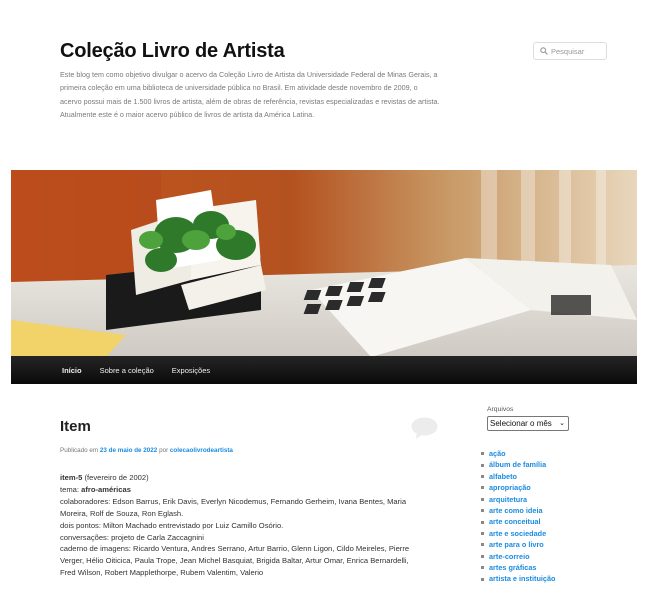 This screenshot has width=647, height=611. I want to click on item-label: item-5, so click(71, 477).